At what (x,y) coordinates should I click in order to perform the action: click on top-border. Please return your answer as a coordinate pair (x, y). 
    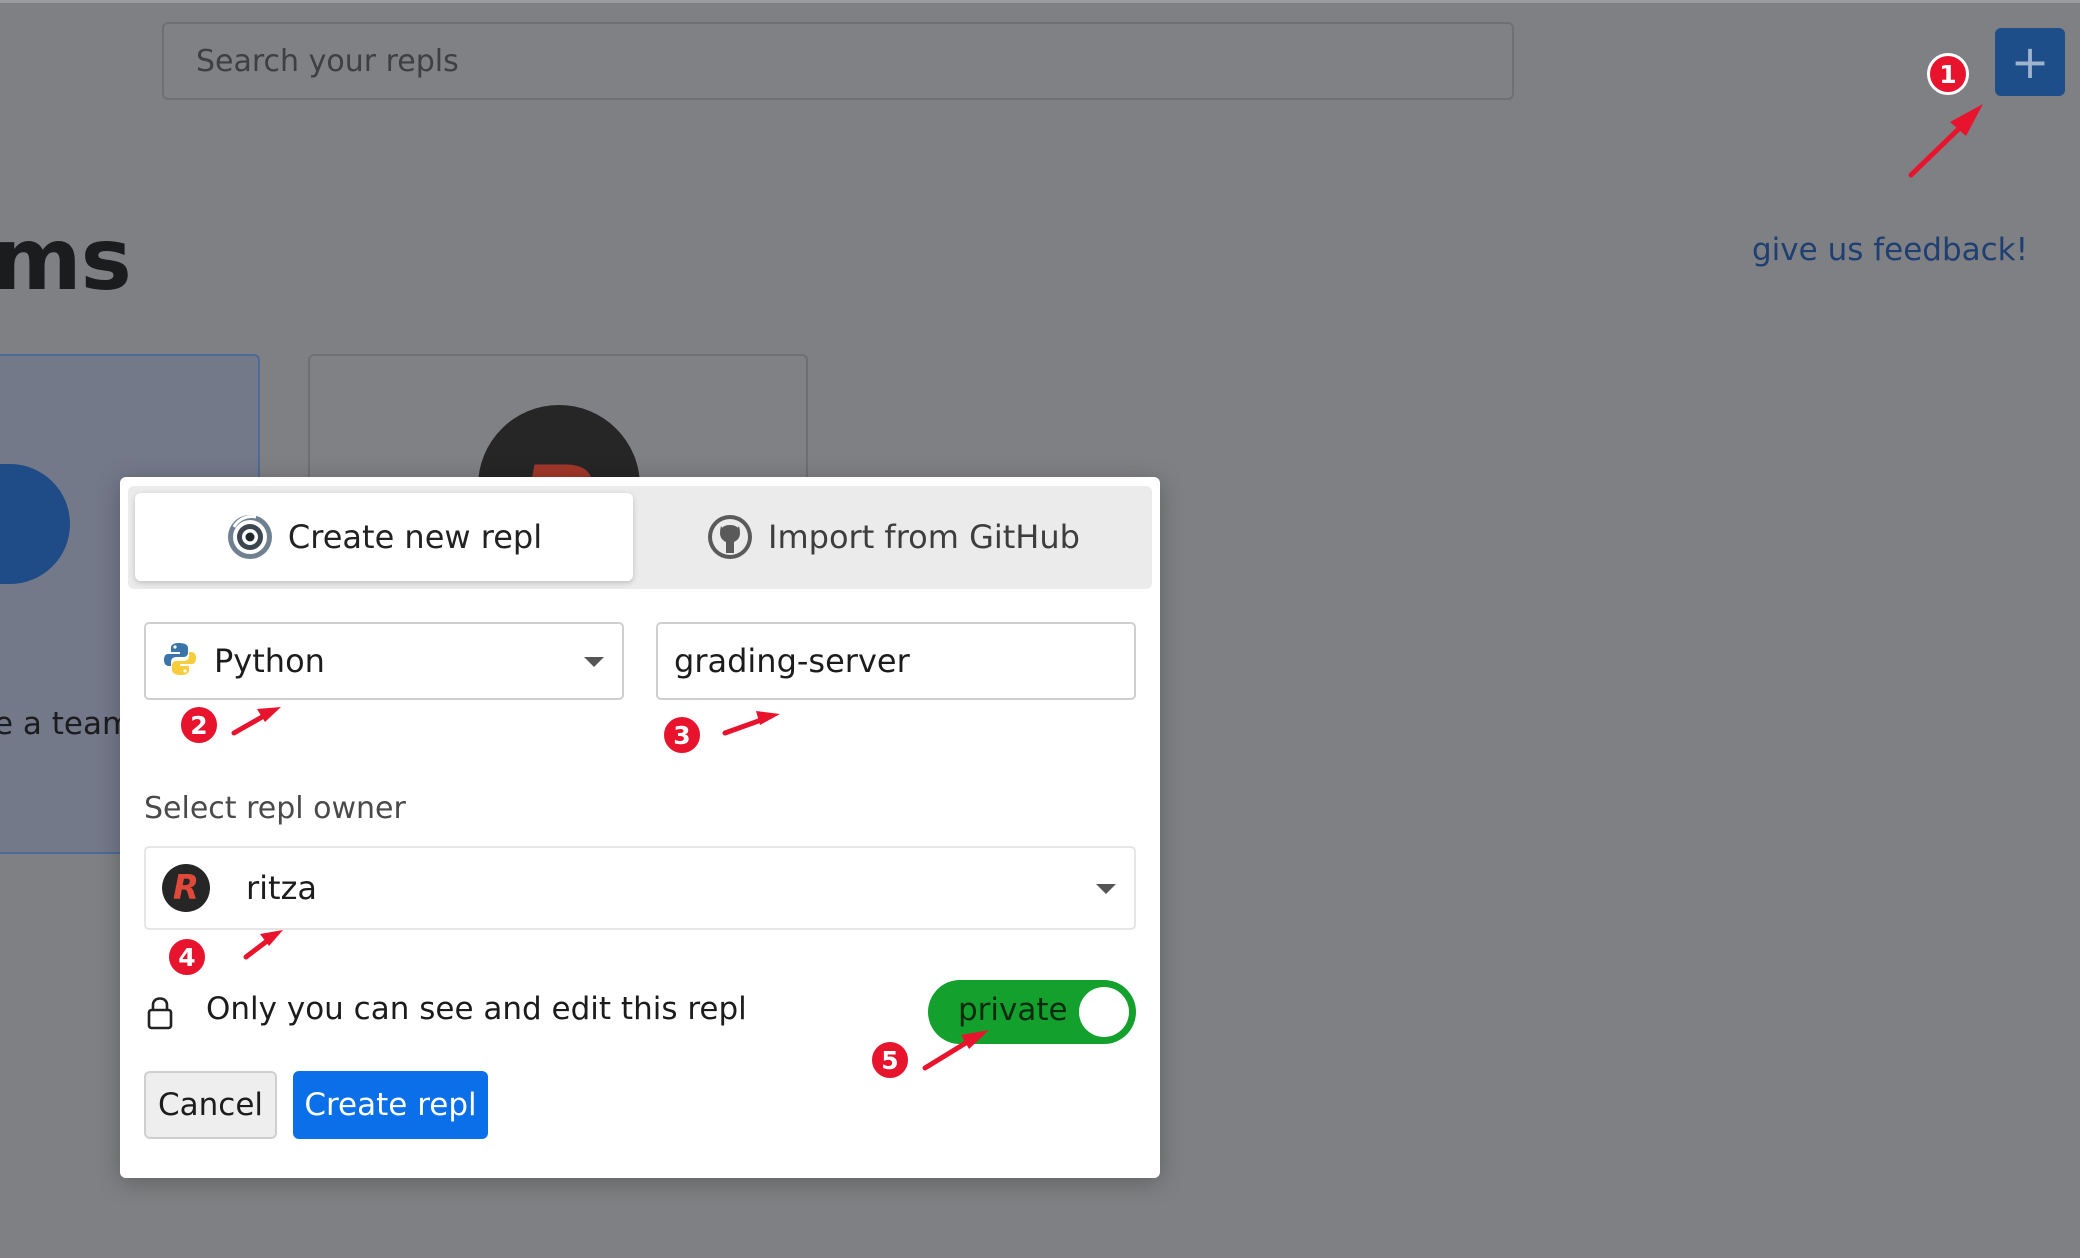
    Looking at the image, I should click on (1040, 1).